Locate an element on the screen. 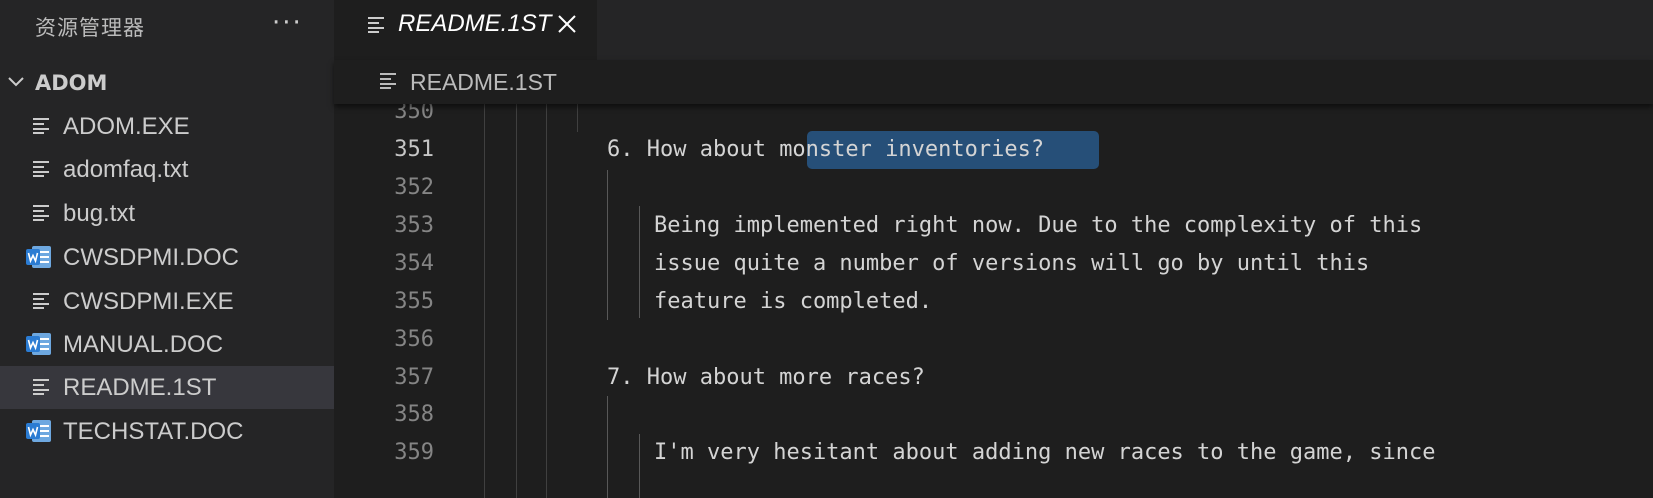 The width and height of the screenshot is (1653, 498). file-name: bug.txt is located at coordinates (99, 213).